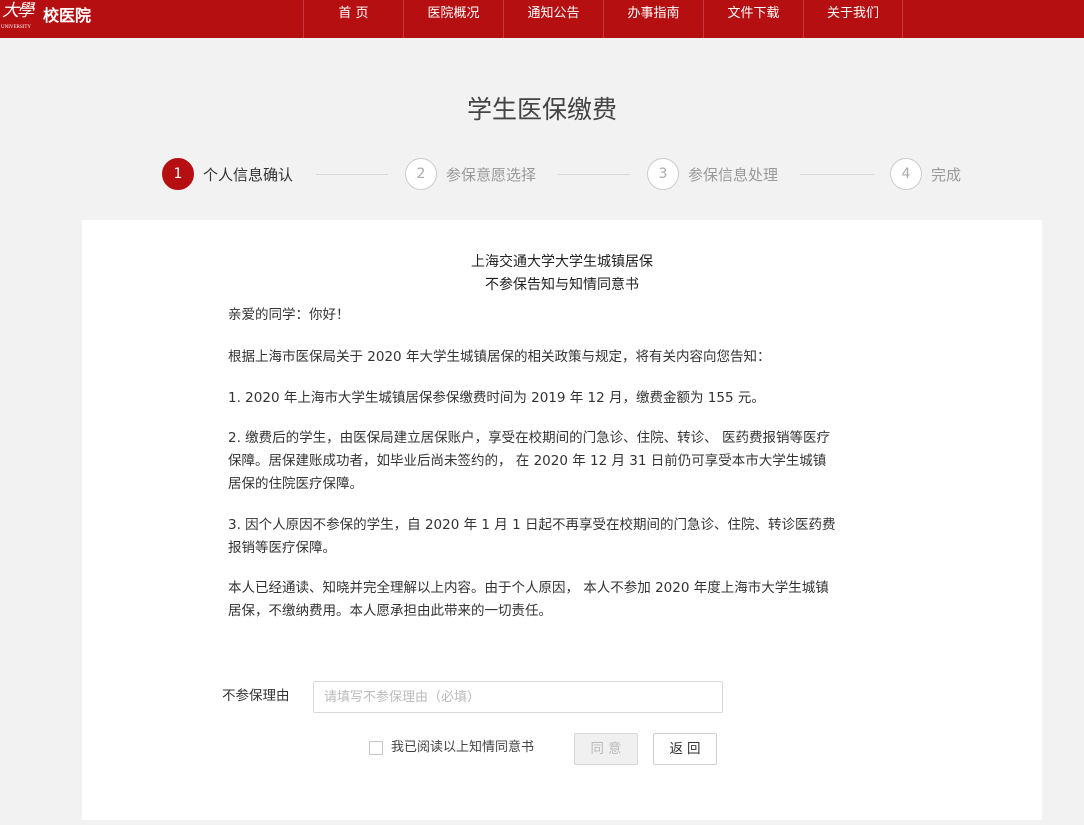 Image resolution: width=1084 pixels, height=825 pixels. What do you see at coordinates (753, 19) in the screenshot?
I see `nav-item-downloads: 文件下载` at bounding box center [753, 19].